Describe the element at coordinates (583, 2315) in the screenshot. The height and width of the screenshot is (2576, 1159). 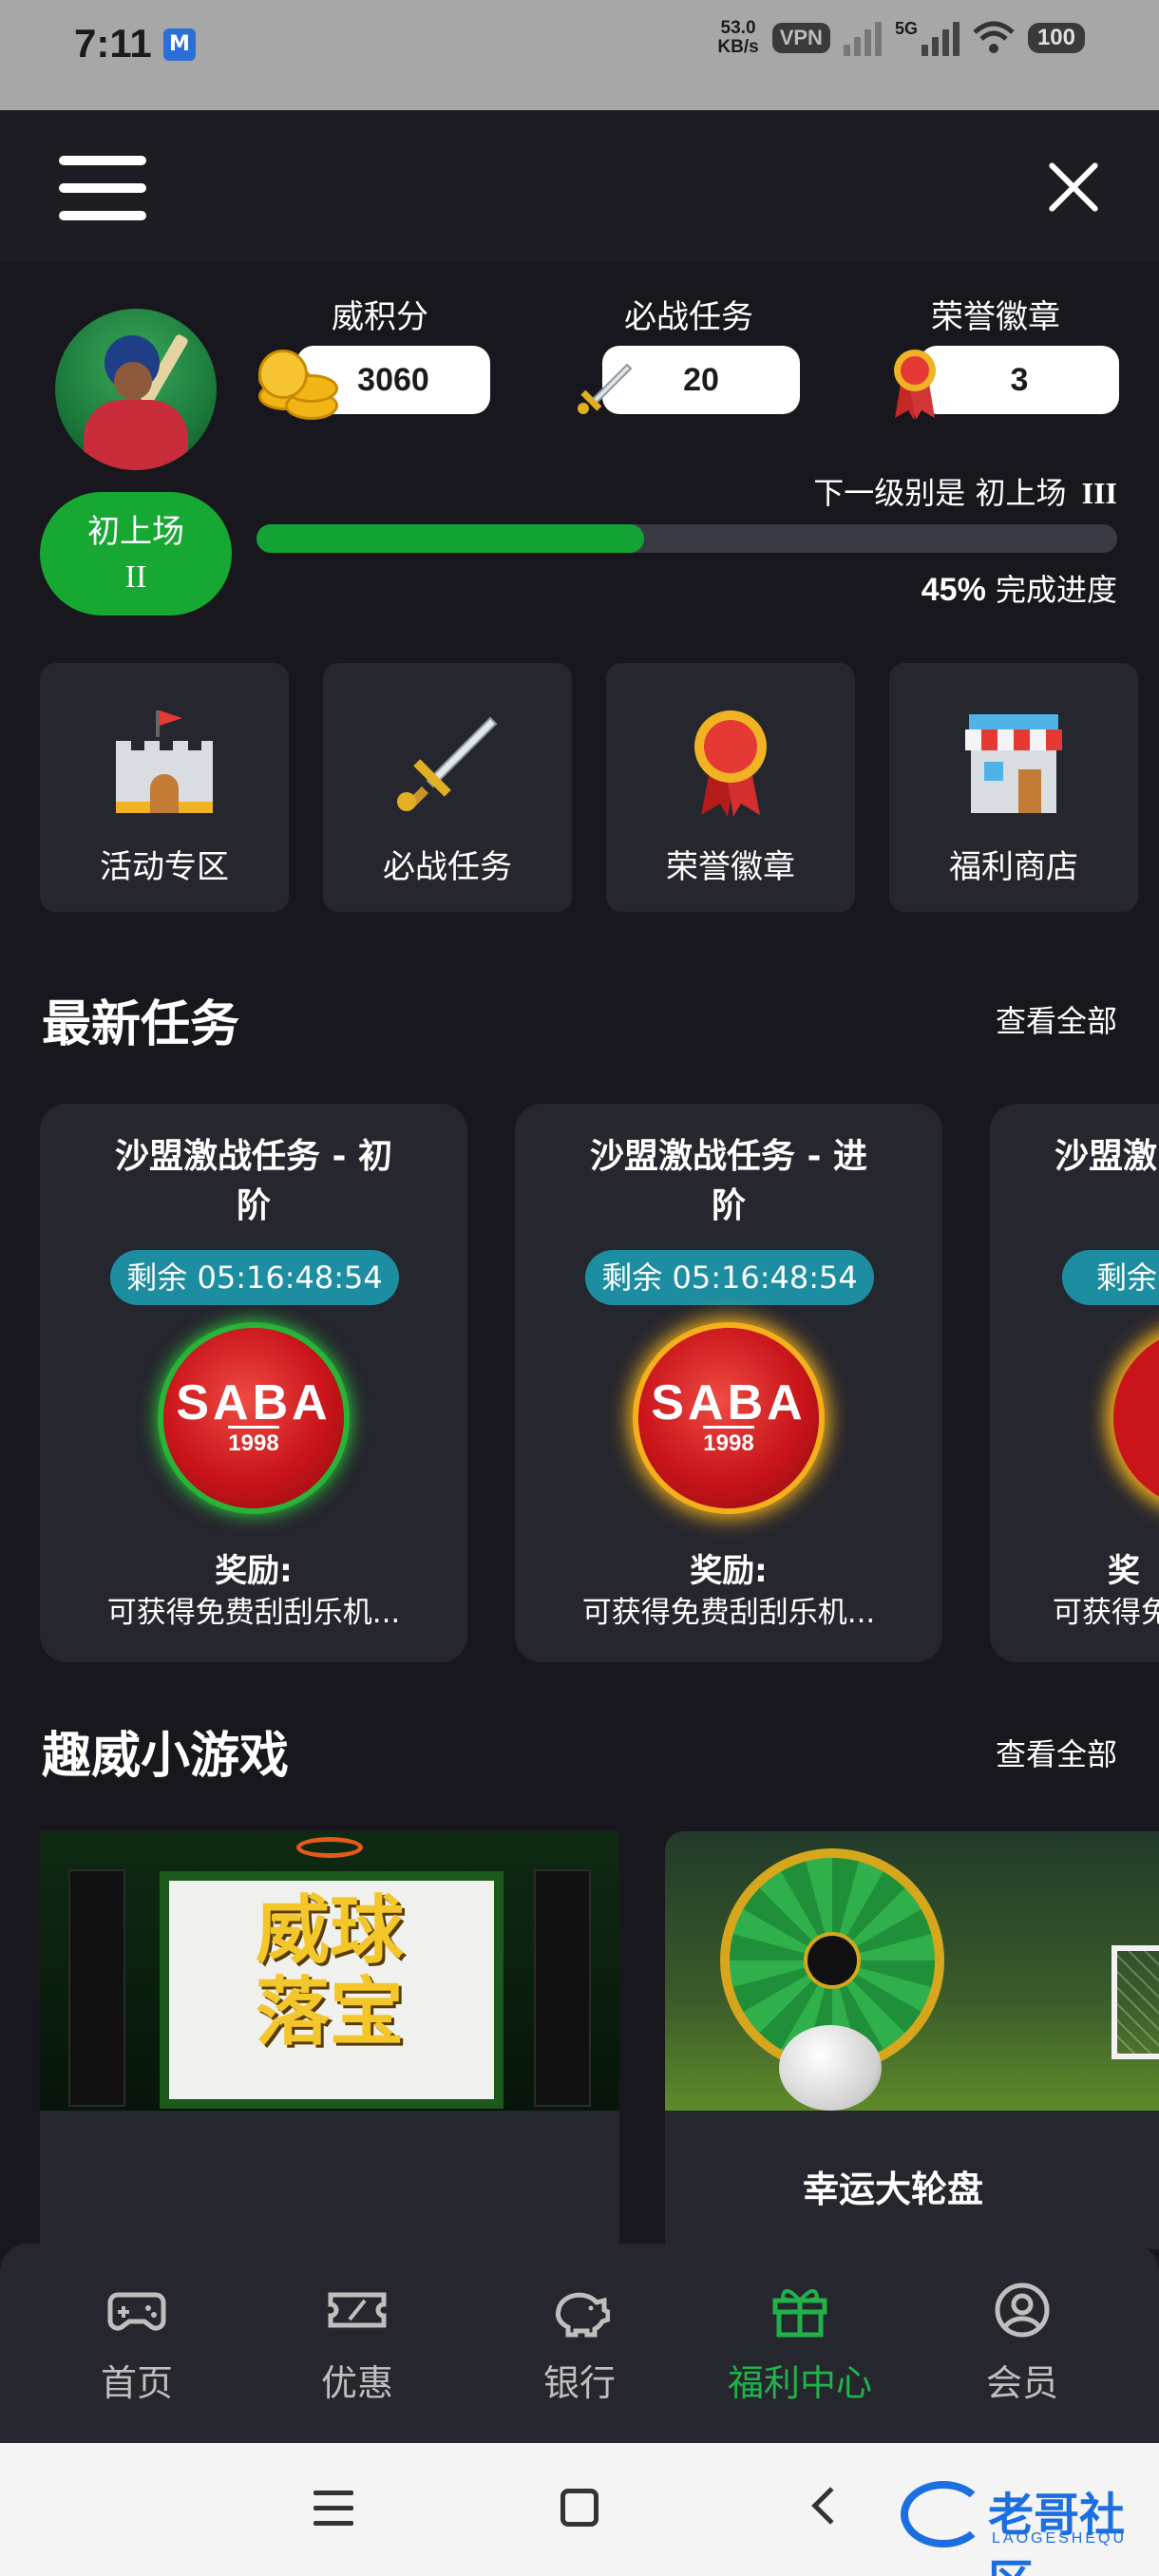
I see `piggy-bank-icon` at that location.